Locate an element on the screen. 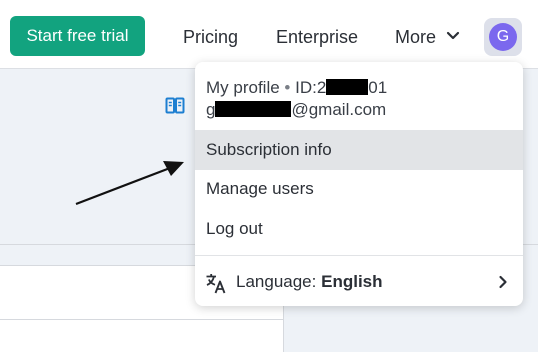  start-free-trial-button: Start free trial is located at coordinates (77, 36).